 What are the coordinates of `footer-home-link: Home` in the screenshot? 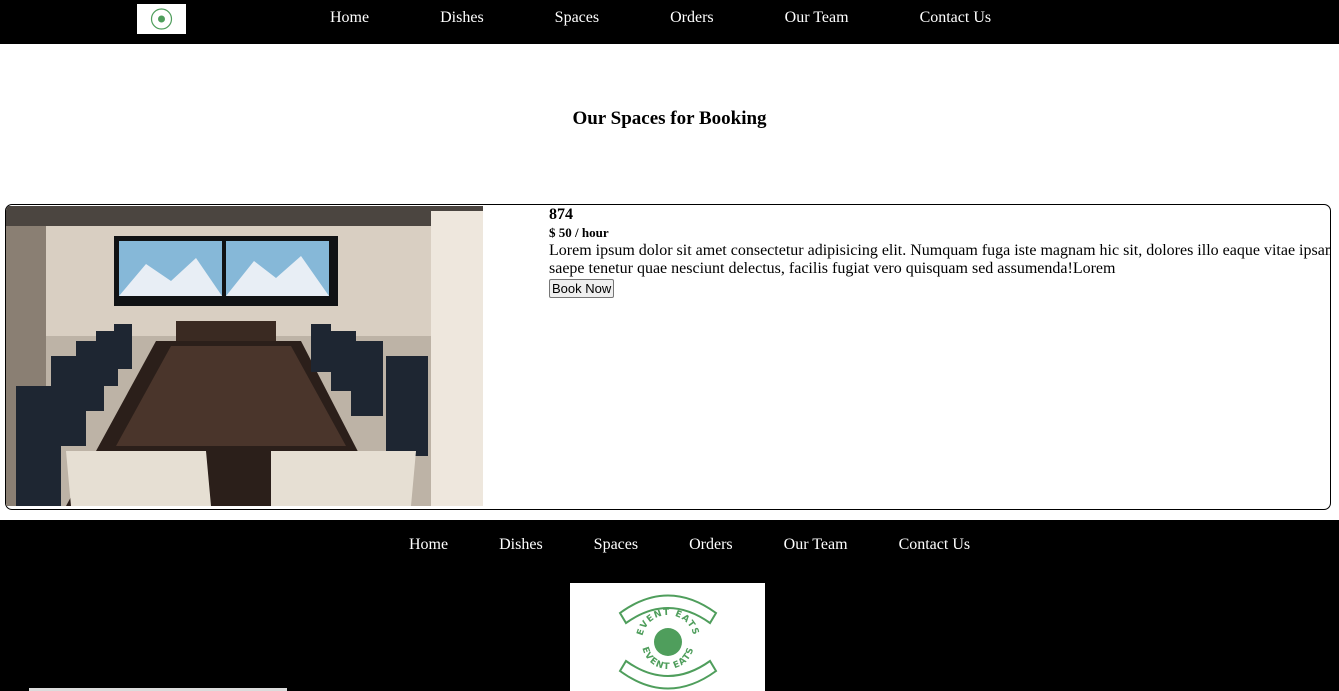 It's located at (428, 545).